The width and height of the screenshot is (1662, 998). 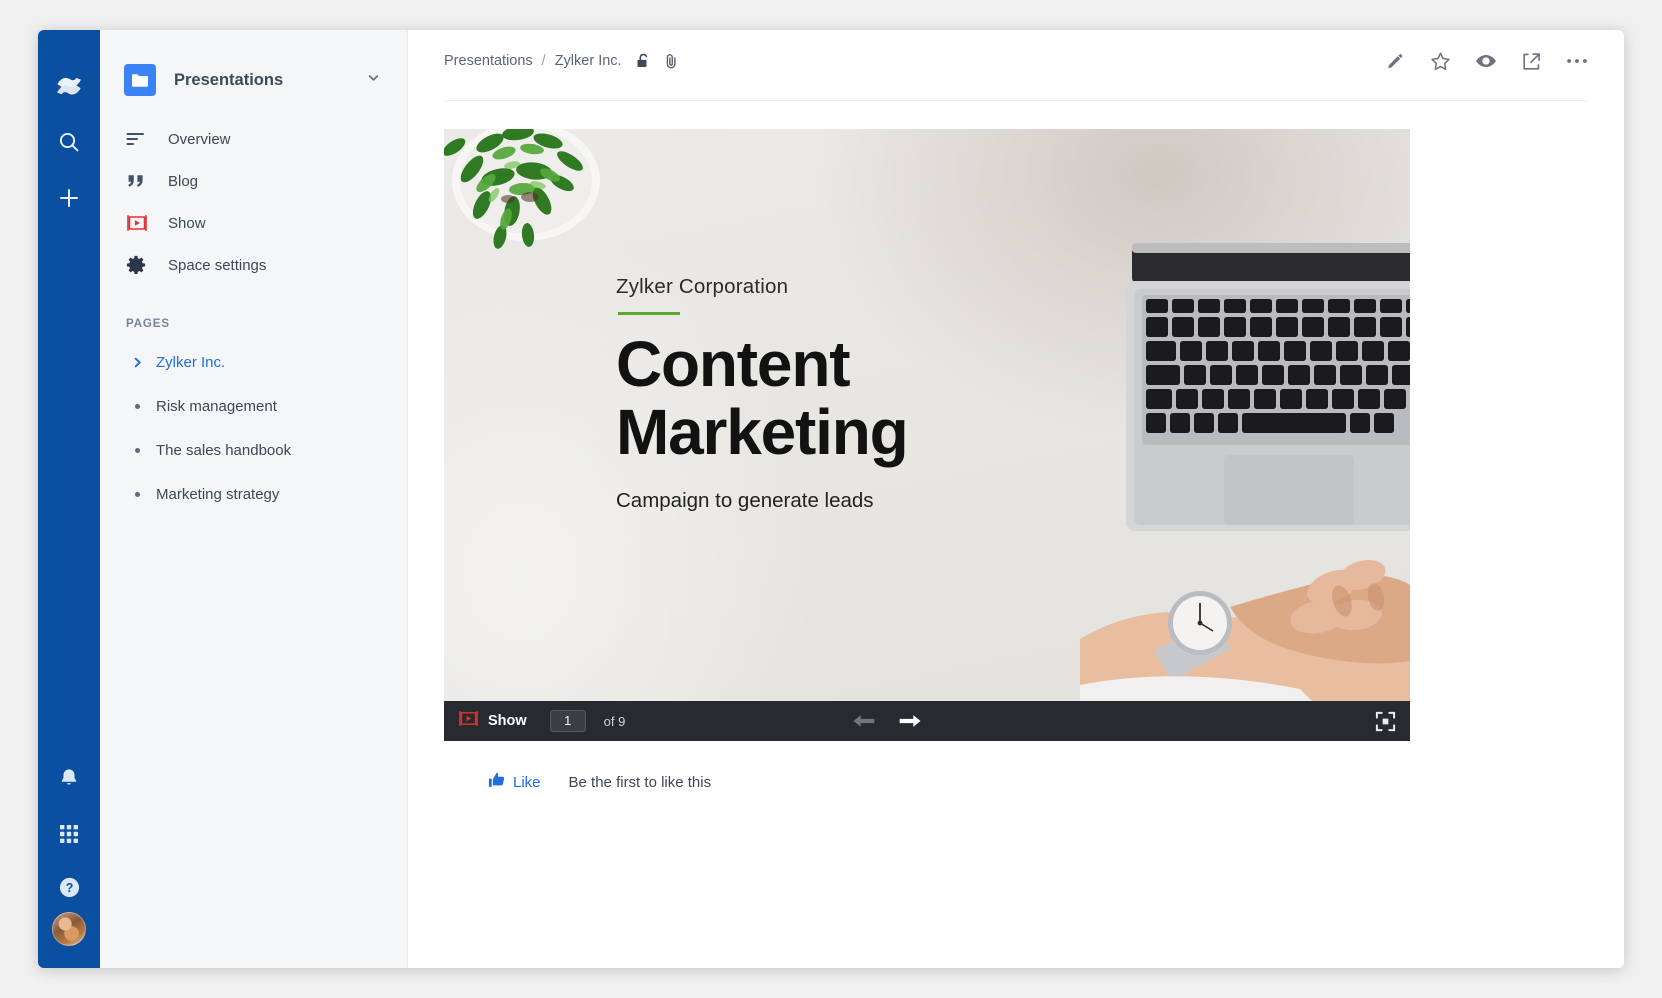 I want to click on unlock-icon, so click(x=643, y=61).